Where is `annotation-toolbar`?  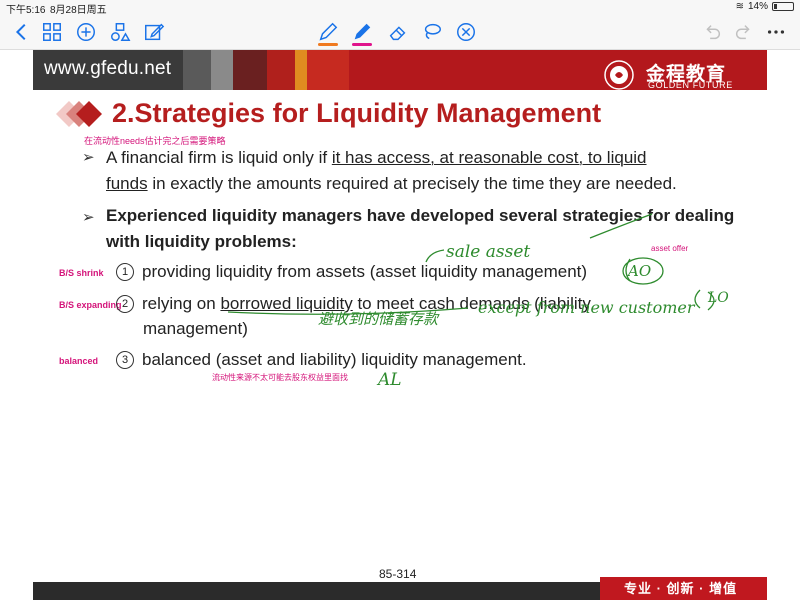
annotation-toolbar is located at coordinates (400, 32).